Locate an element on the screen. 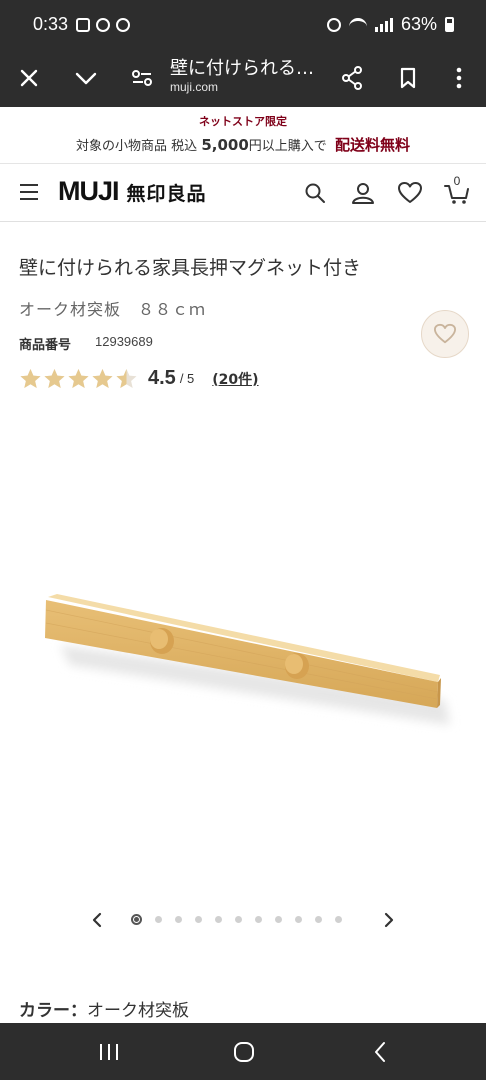 Image resolution: width=486 pixels, height=1080 pixels. system-navigation-bar is located at coordinates (243, 1051).